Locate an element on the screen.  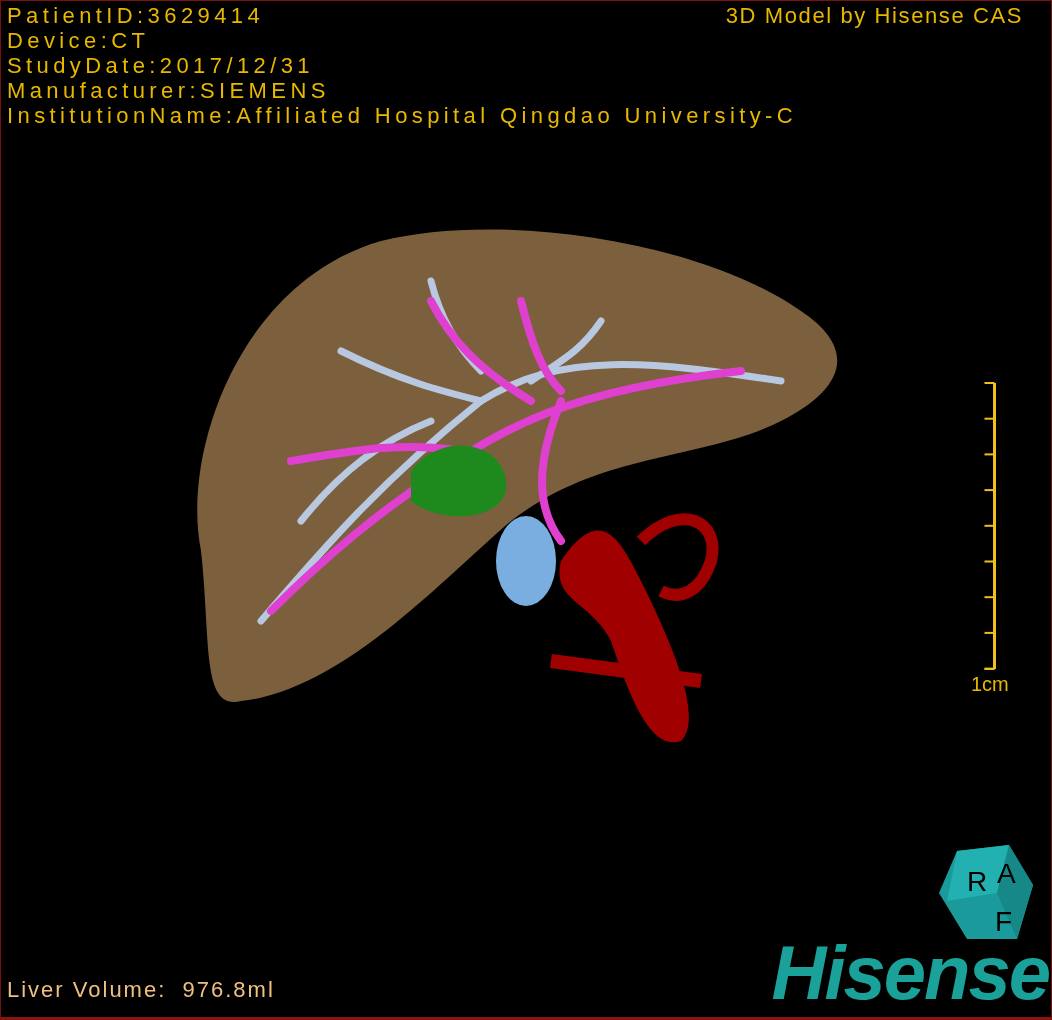
info-text: Manufacturer:SIEMENS is located at coordinates (168, 90).